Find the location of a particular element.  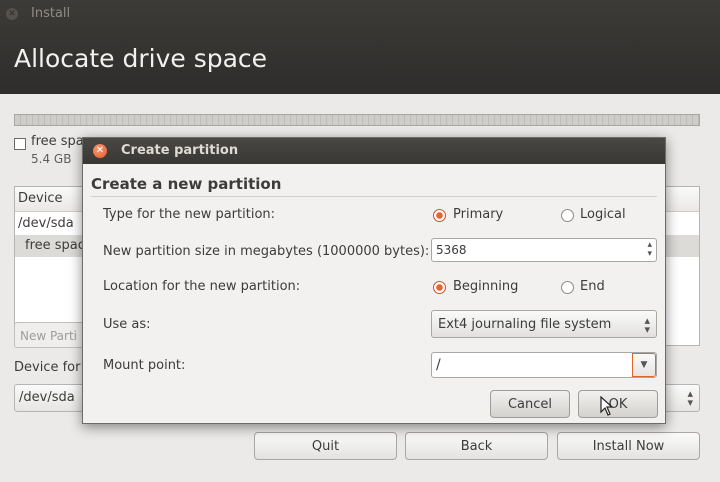

install-now-button: Install Now is located at coordinates (628, 446).